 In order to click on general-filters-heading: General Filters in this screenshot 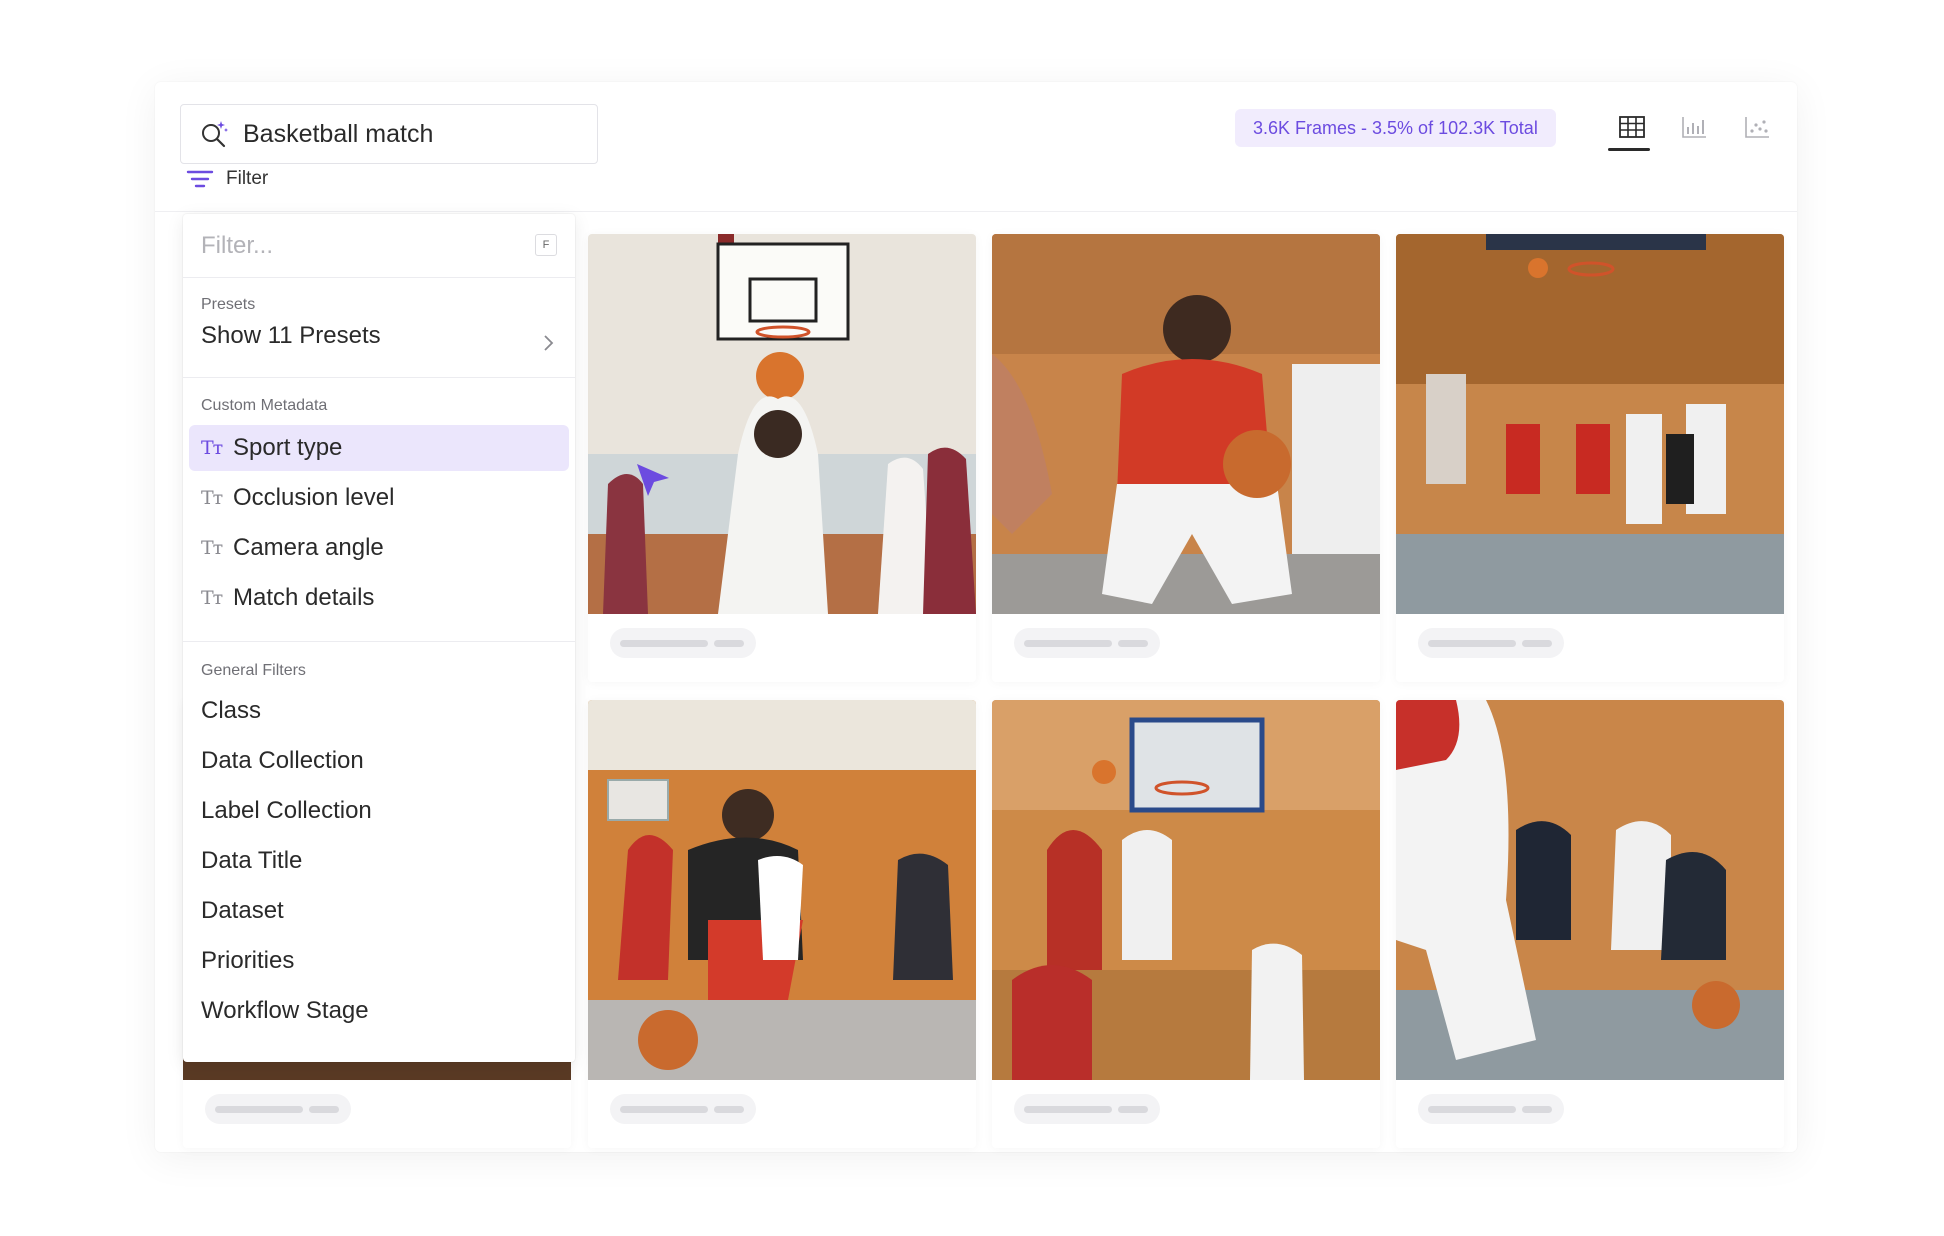, I will do `click(253, 670)`.